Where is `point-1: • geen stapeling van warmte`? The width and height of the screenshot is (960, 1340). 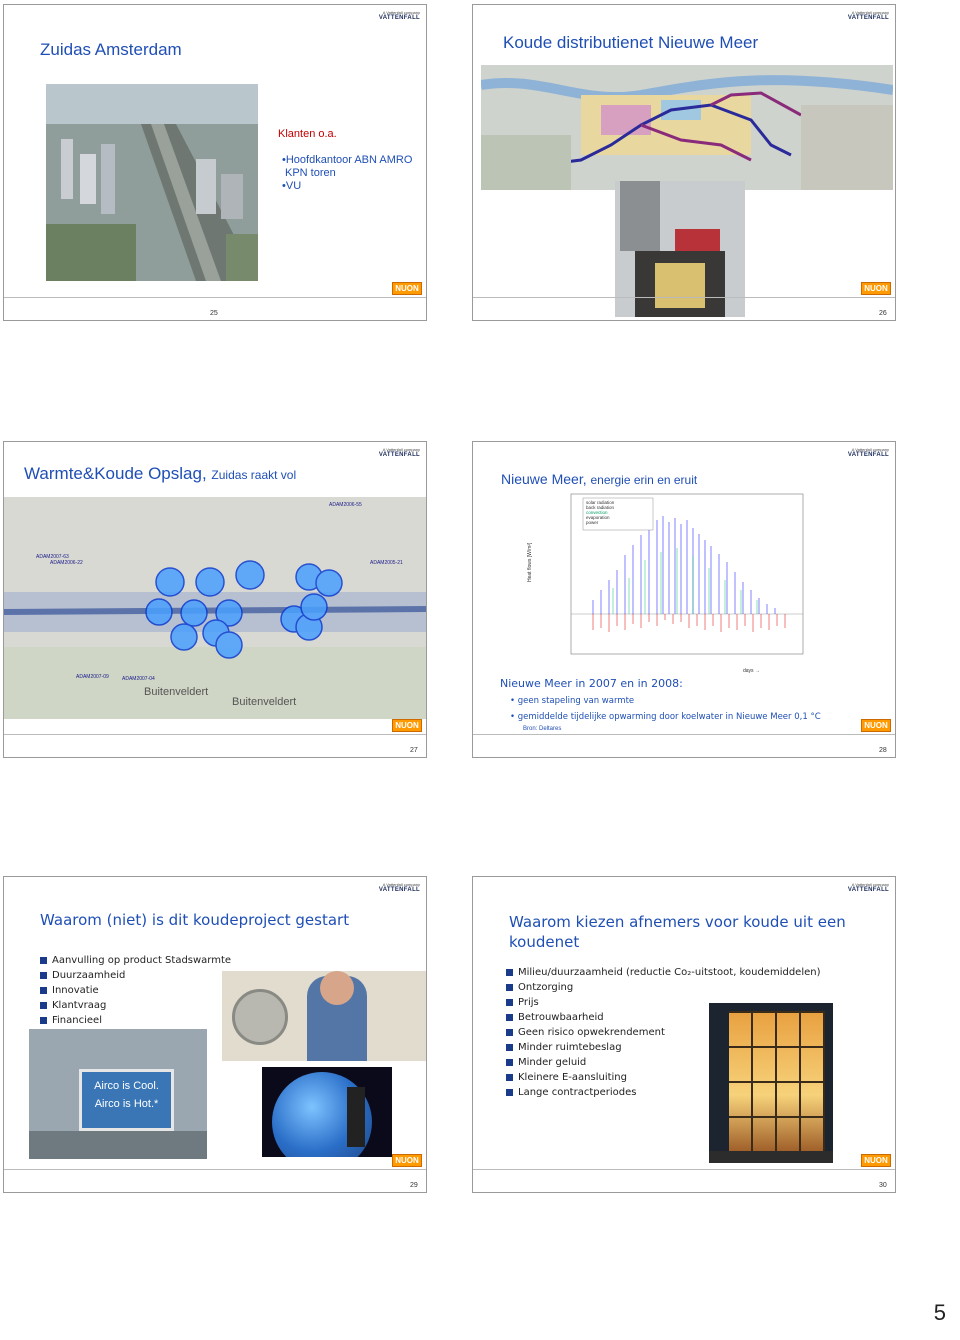 point-1: • geen stapeling van warmte is located at coordinates (572, 701).